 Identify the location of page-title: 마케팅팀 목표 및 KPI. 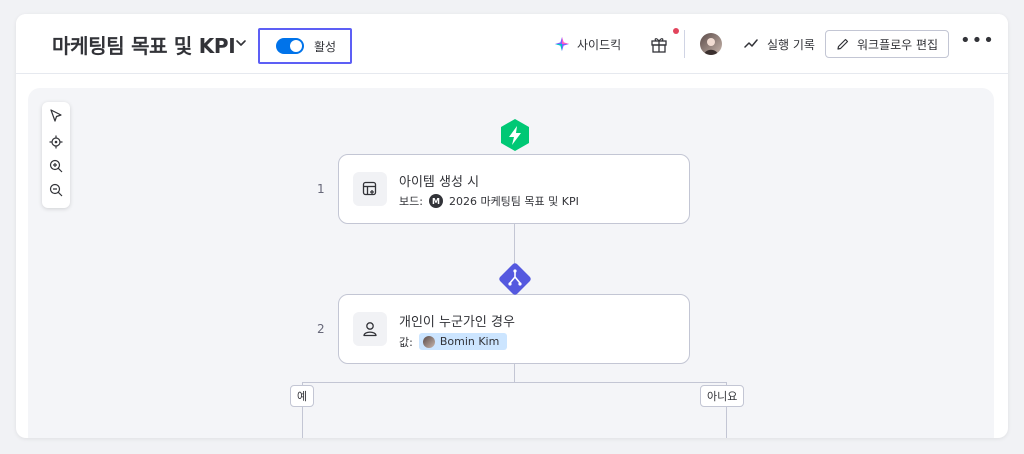
(144, 44).